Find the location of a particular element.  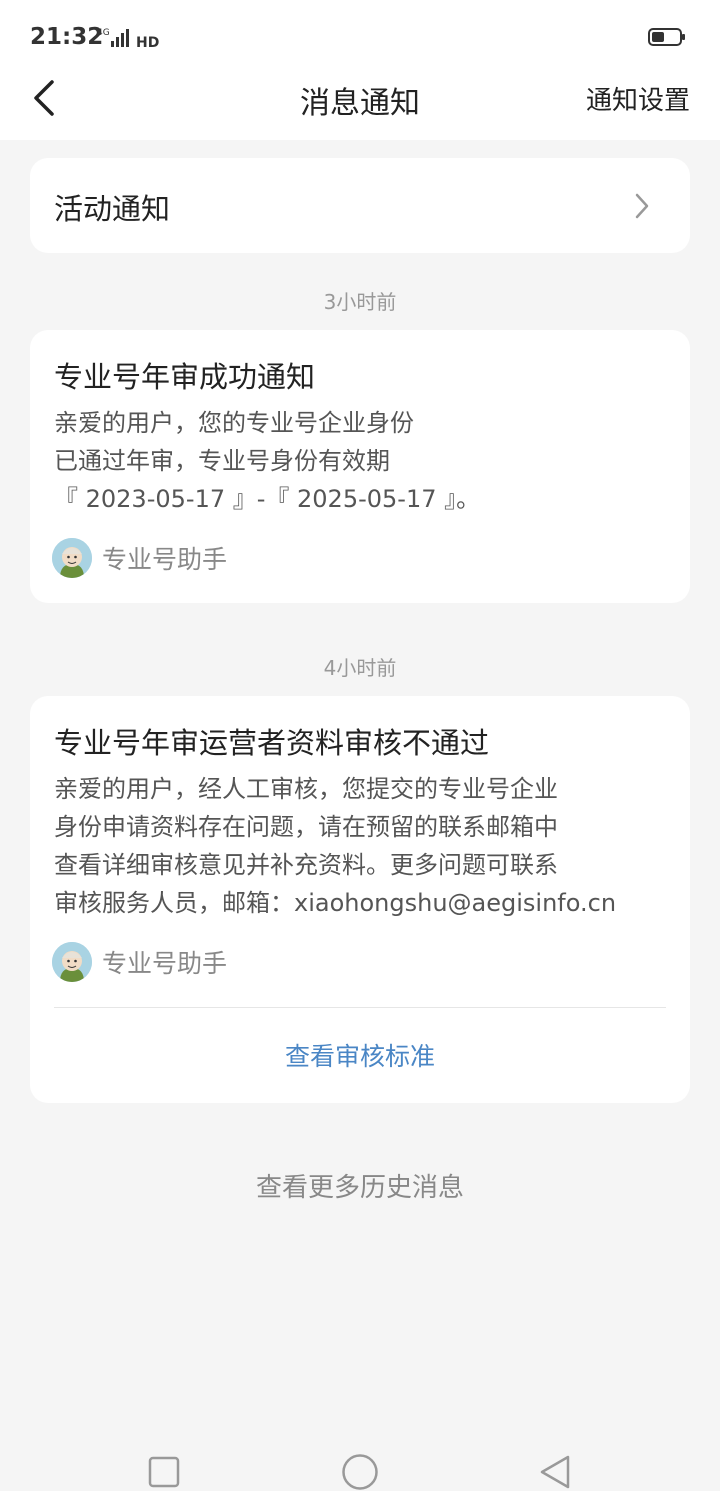

battery-icon is located at coordinates (666, 37).